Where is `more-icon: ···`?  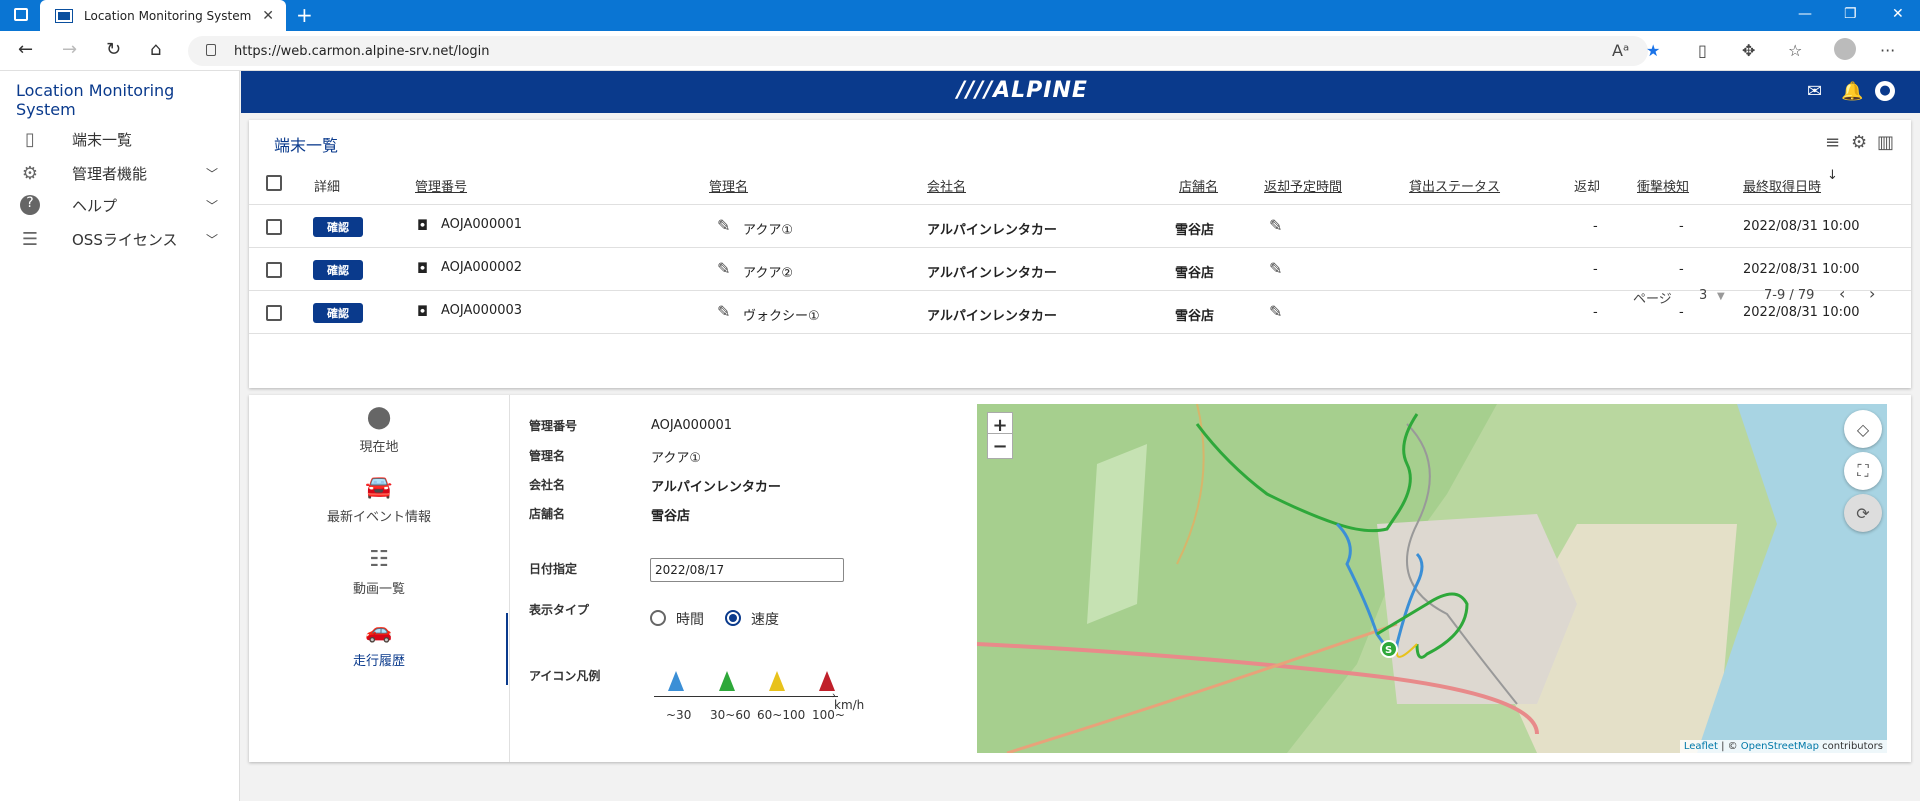
more-icon: ··· is located at coordinates (1887, 50).